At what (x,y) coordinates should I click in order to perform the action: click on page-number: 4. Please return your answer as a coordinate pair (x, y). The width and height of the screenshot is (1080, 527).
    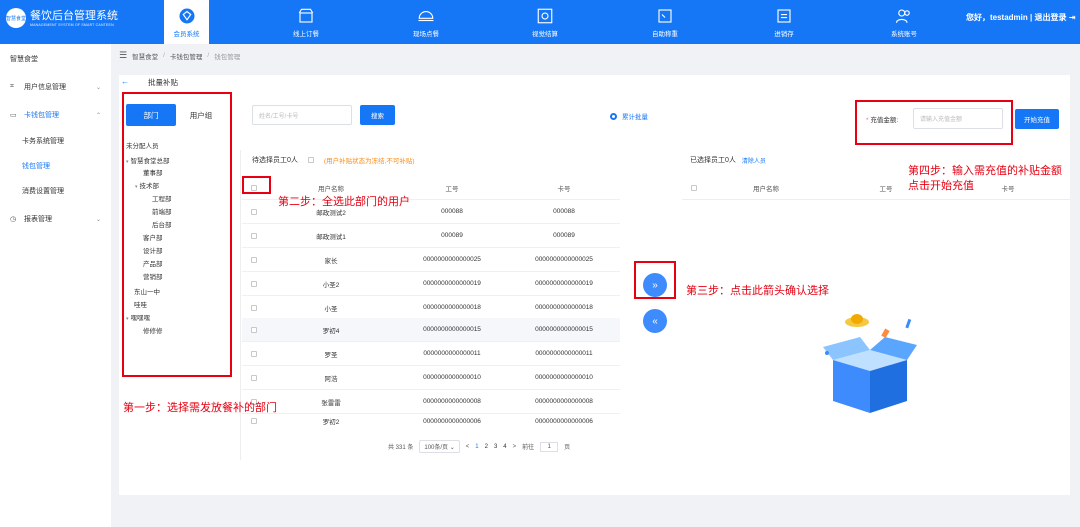
    Looking at the image, I should click on (504, 447).